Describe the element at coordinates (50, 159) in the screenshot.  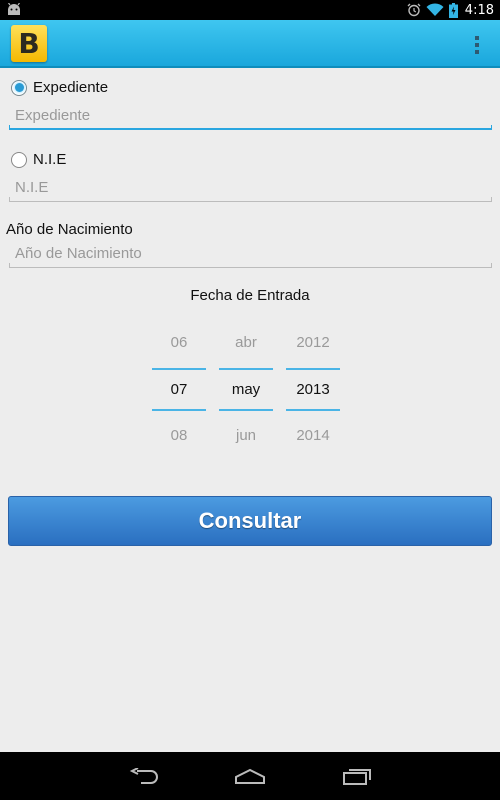
I see `radio-nie-label: N.I.E` at that location.